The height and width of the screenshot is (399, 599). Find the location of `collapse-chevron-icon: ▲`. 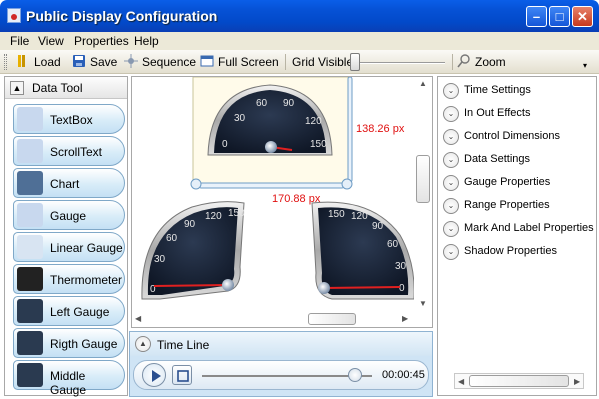

collapse-chevron-icon: ▲ is located at coordinates (143, 344).